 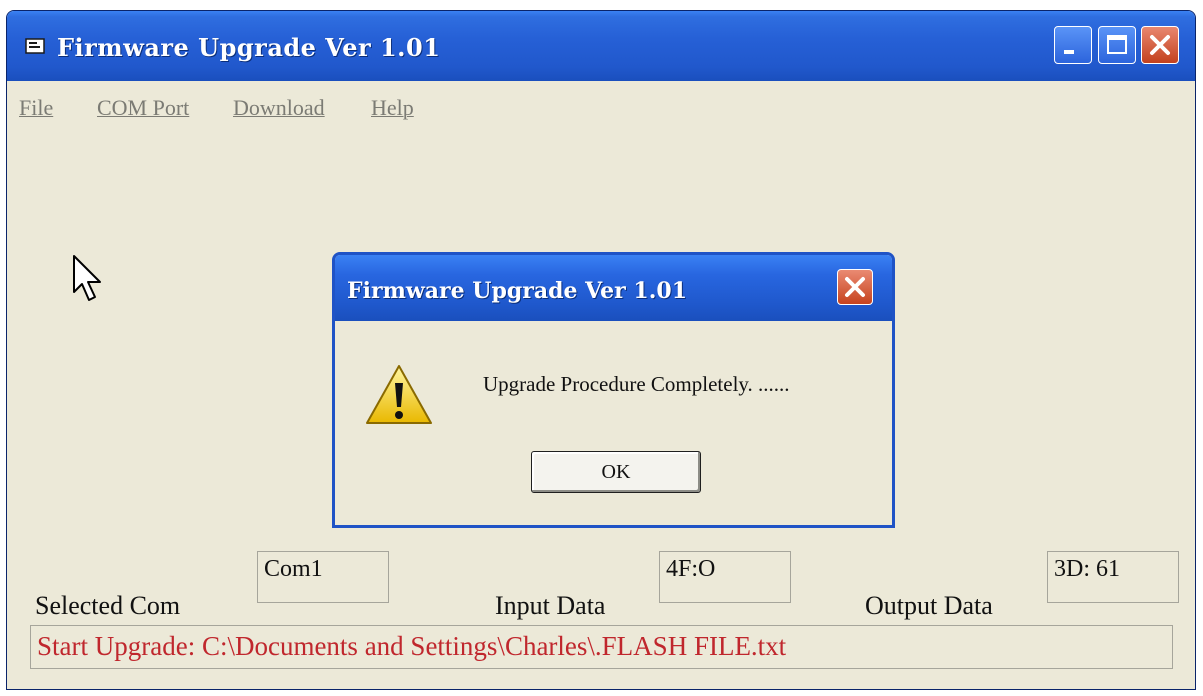 What do you see at coordinates (1113, 577) in the screenshot?
I see `output-data-field: 3D: 61` at bounding box center [1113, 577].